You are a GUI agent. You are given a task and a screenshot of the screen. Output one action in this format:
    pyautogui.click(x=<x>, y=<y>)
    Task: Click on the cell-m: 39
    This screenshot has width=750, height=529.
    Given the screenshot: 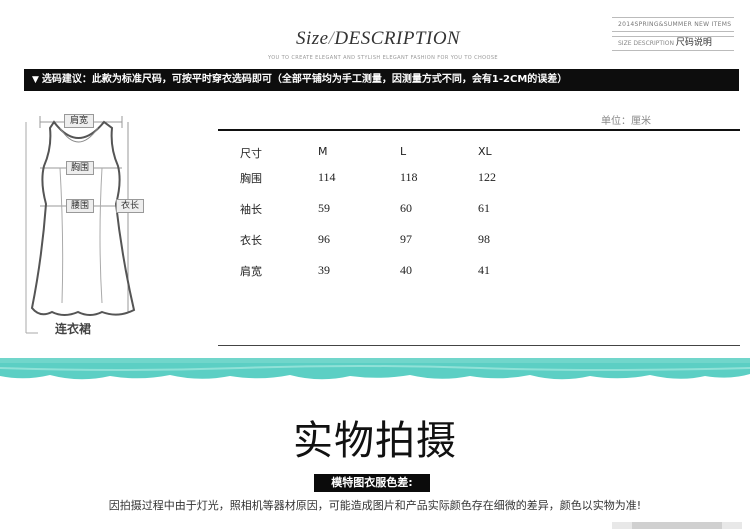 What is the action you would take?
    pyautogui.click(x=324, y=270)
    